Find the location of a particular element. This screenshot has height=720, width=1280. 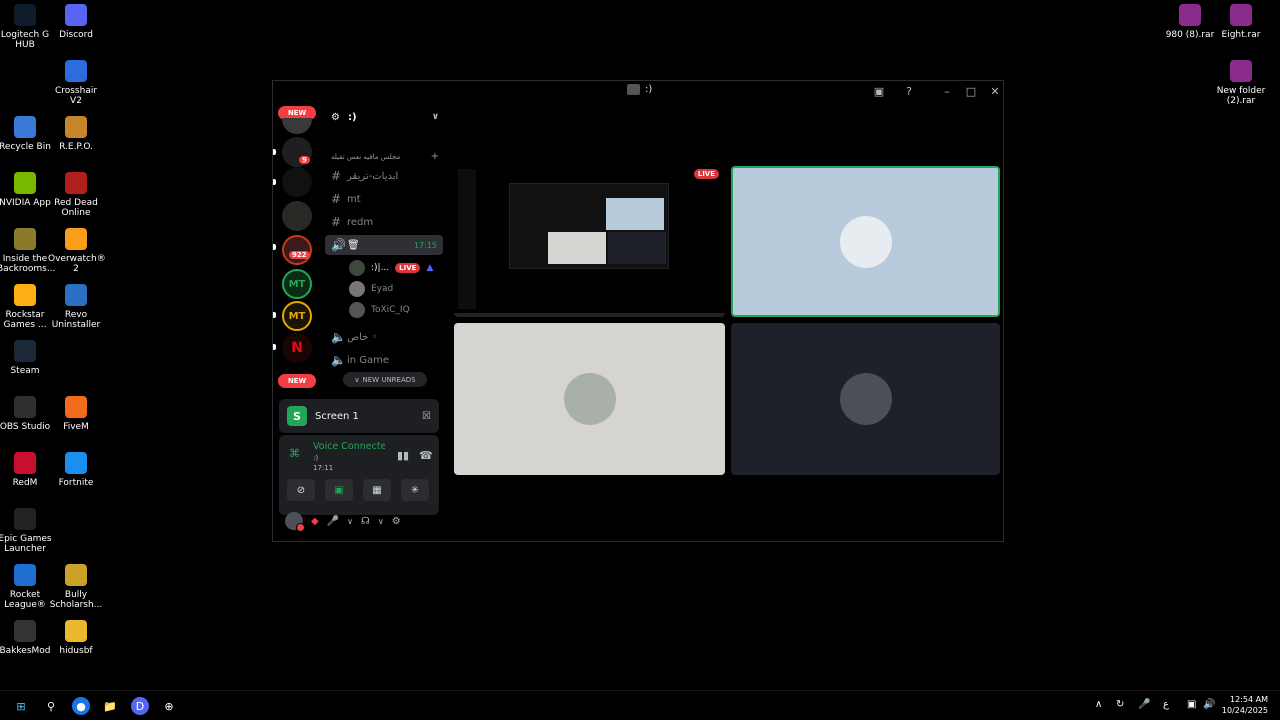

text-channel: # ابديات-تريقر is located at coordinates (387, 176).